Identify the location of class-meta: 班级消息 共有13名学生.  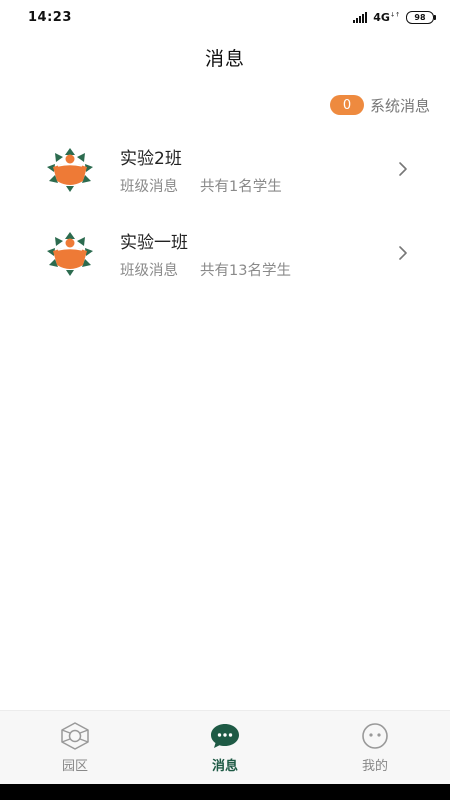
(205, 269).